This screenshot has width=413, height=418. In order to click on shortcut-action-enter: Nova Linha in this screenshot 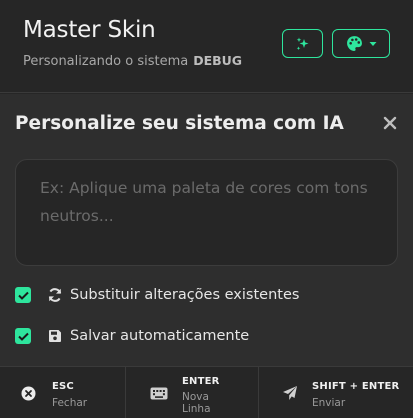, I will do `click(196, 403)`.